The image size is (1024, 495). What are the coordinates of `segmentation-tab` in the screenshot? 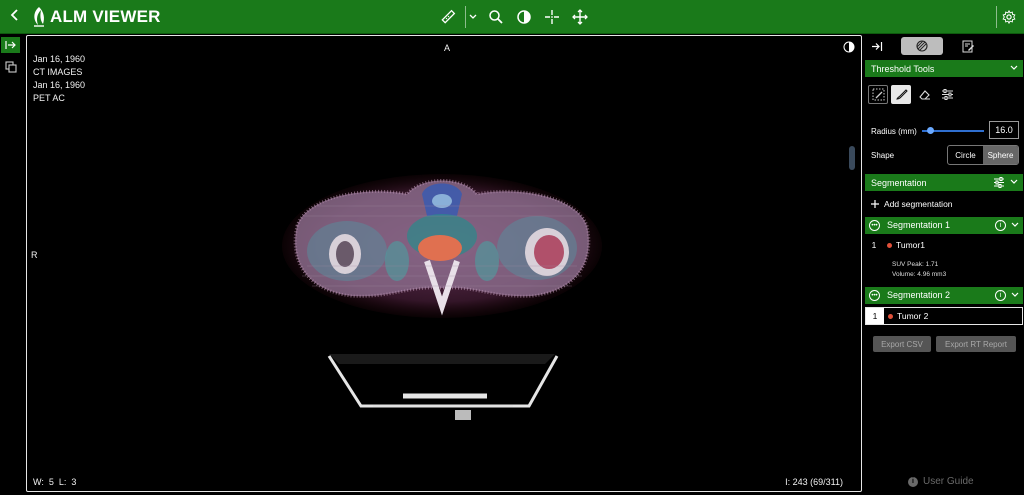 It's located at (922, 46).